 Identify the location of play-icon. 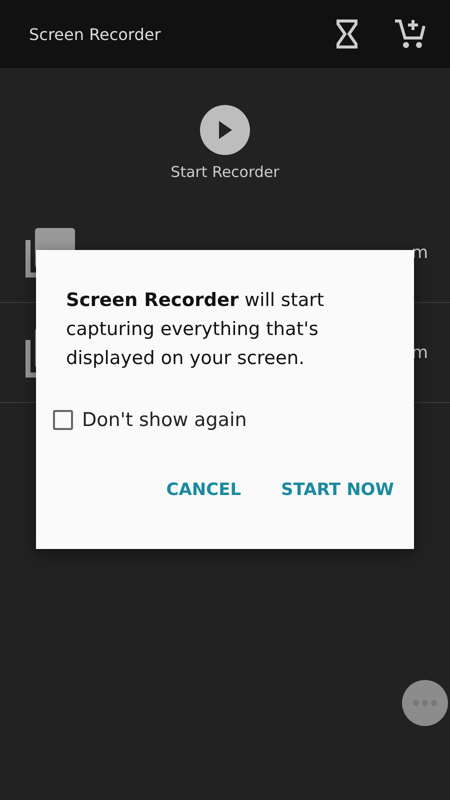
(225, 130).